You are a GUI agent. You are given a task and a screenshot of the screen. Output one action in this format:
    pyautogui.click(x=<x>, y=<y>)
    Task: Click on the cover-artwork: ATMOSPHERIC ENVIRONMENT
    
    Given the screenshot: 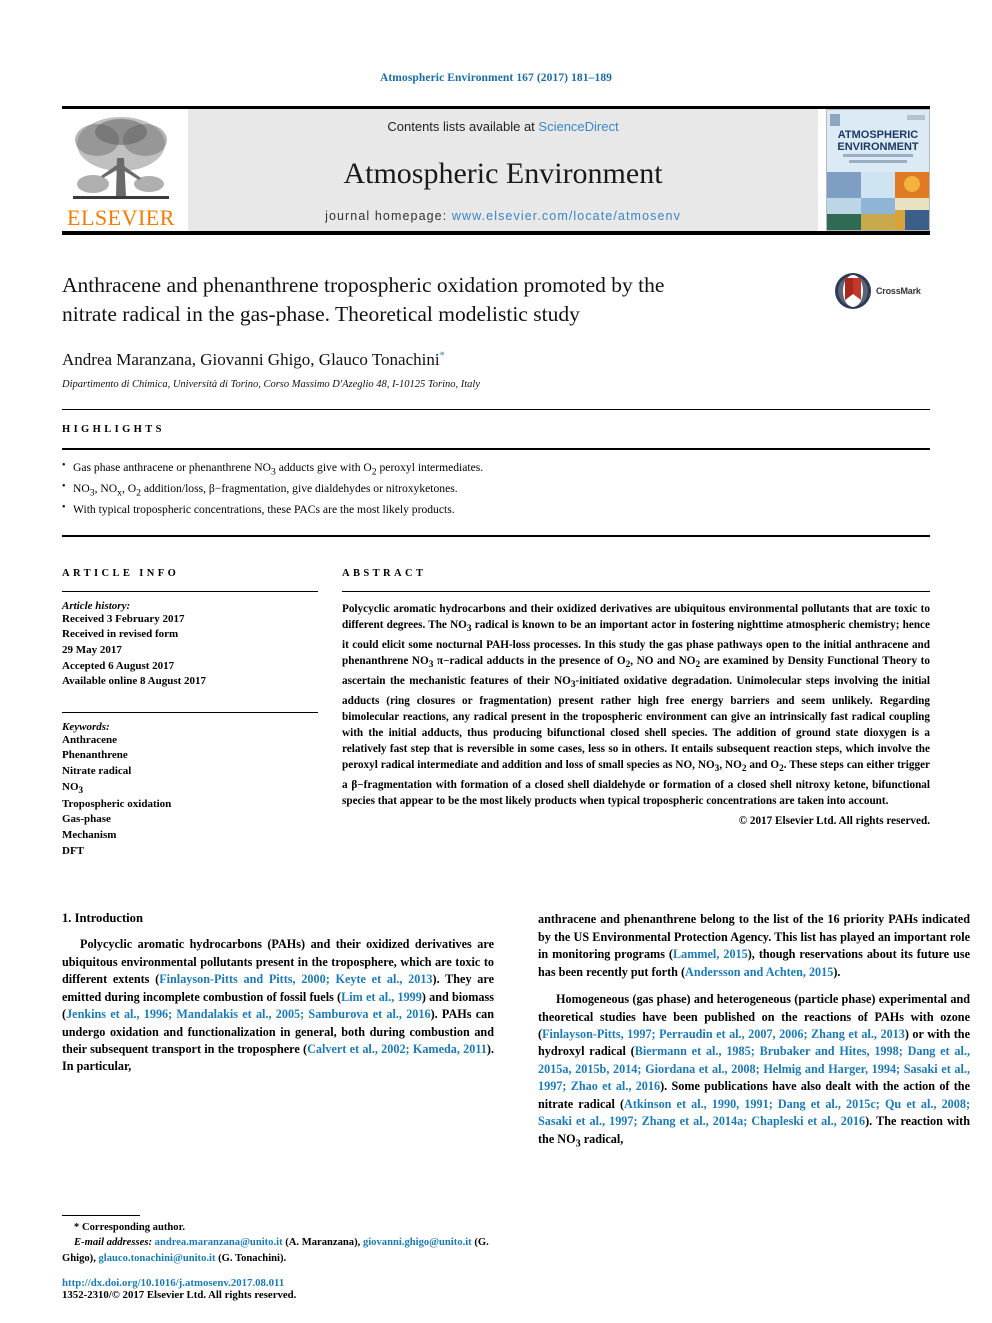 What is the action you would take?
    pyautogui.click(x=878, y=170)
    